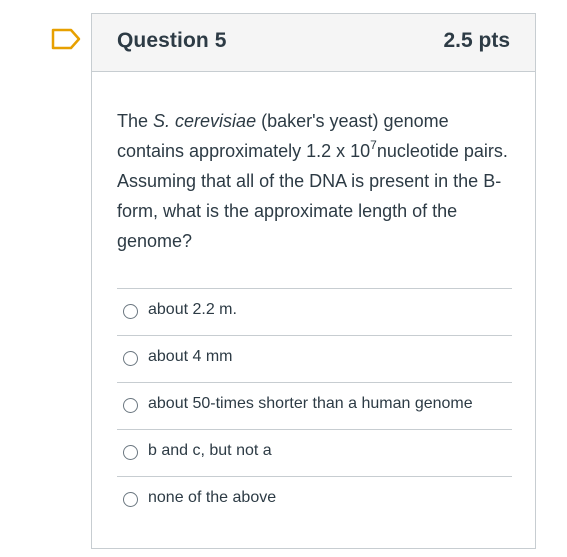 The height and width of the screenshot is (557, 567). I want to click on question-text-exponent: 7, so click(373, 145).